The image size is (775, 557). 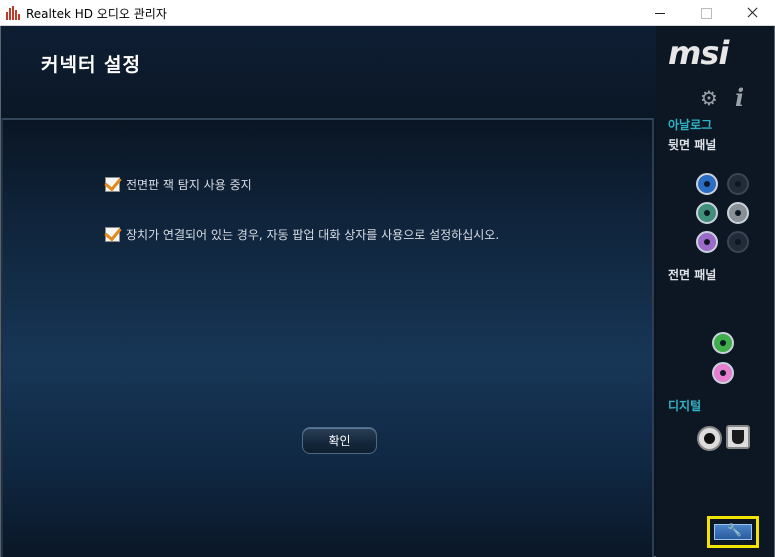 What do you see at coordinates (698, 53) in the screenshot?
I see `msi-logo: msi` at bounding box center [698, 53].